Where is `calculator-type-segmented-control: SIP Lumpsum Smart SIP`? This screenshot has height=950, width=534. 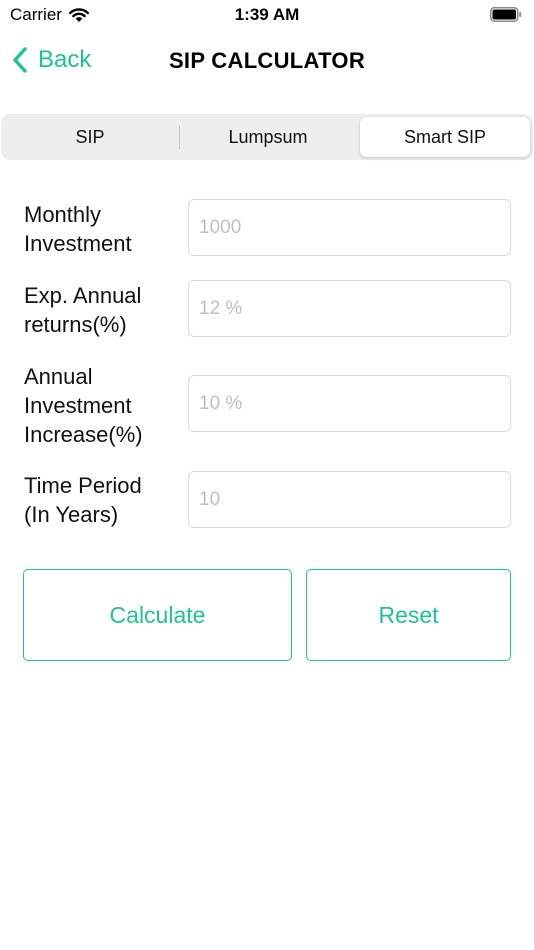
calculator-type-segmented-control: SIP Lumpsum Smart SIP is located at coordinates (267, 137).